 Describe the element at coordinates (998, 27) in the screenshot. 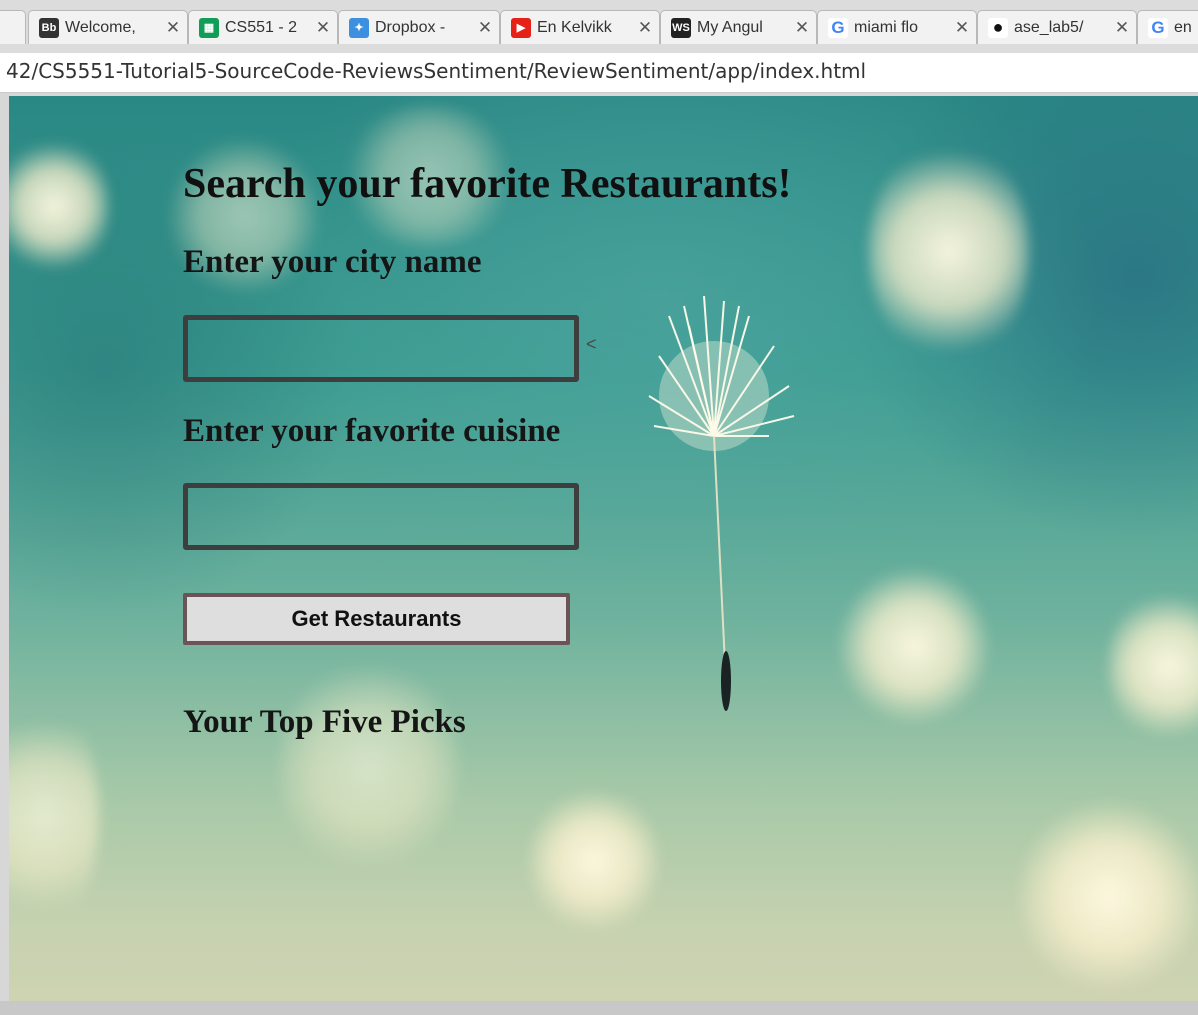

I see `github-icon: ●` at that location.